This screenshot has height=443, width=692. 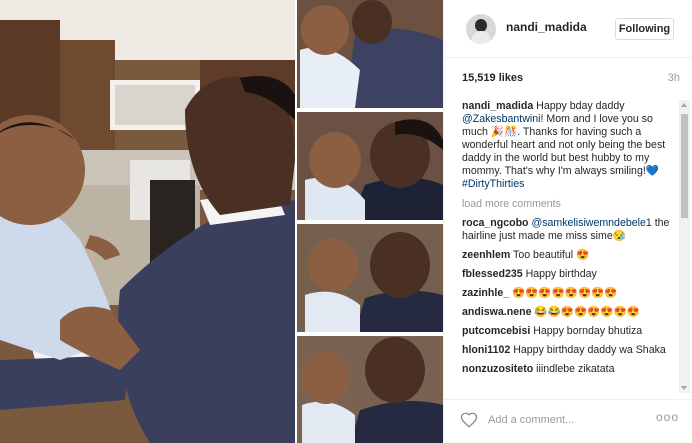 What do you see at coordinates (550, 255) in the screenshot?
I see `comment-text: Too beautiful 😍` at bounding box center [550, 255].